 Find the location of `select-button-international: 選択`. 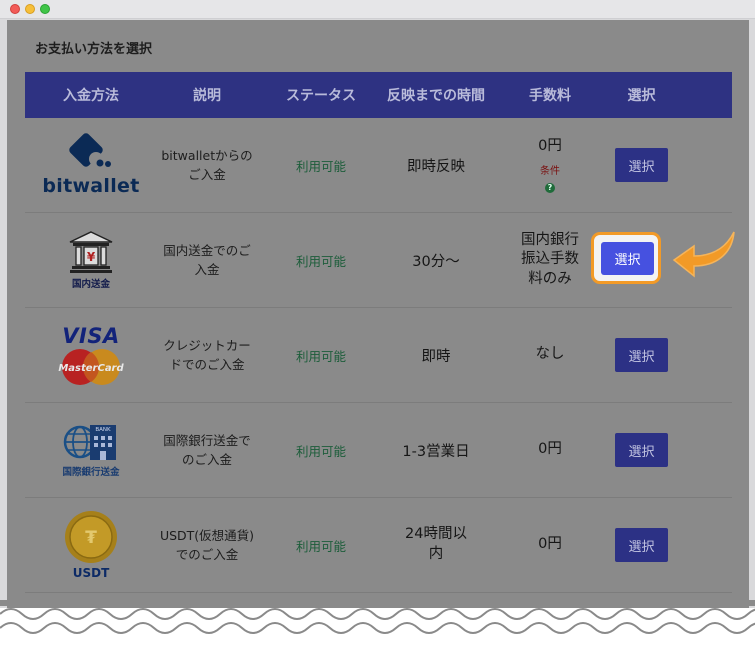

select-button-international: 選択 is located at coordinates (641, 450).